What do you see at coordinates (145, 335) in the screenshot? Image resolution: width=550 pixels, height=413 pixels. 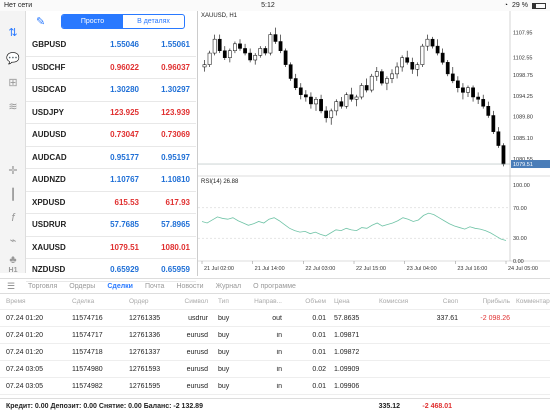 I see `cell-order: 12761336` at bounding box center [145, 335].